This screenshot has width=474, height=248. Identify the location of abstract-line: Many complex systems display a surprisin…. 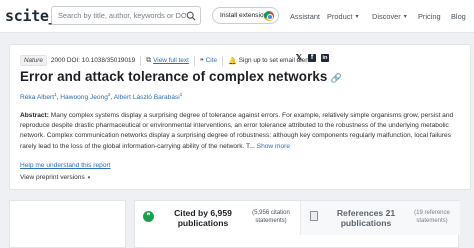
(252, 115).